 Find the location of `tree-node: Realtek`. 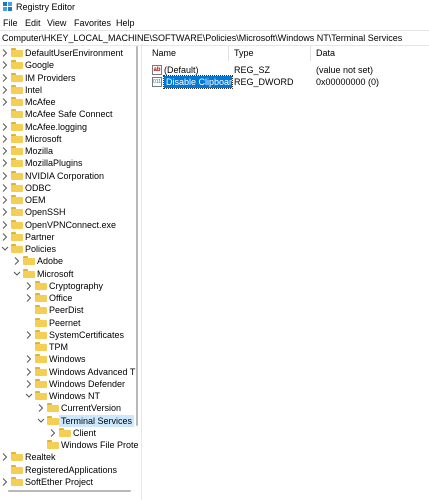

tree-node: Realtek is located at coordinates (69, 457).